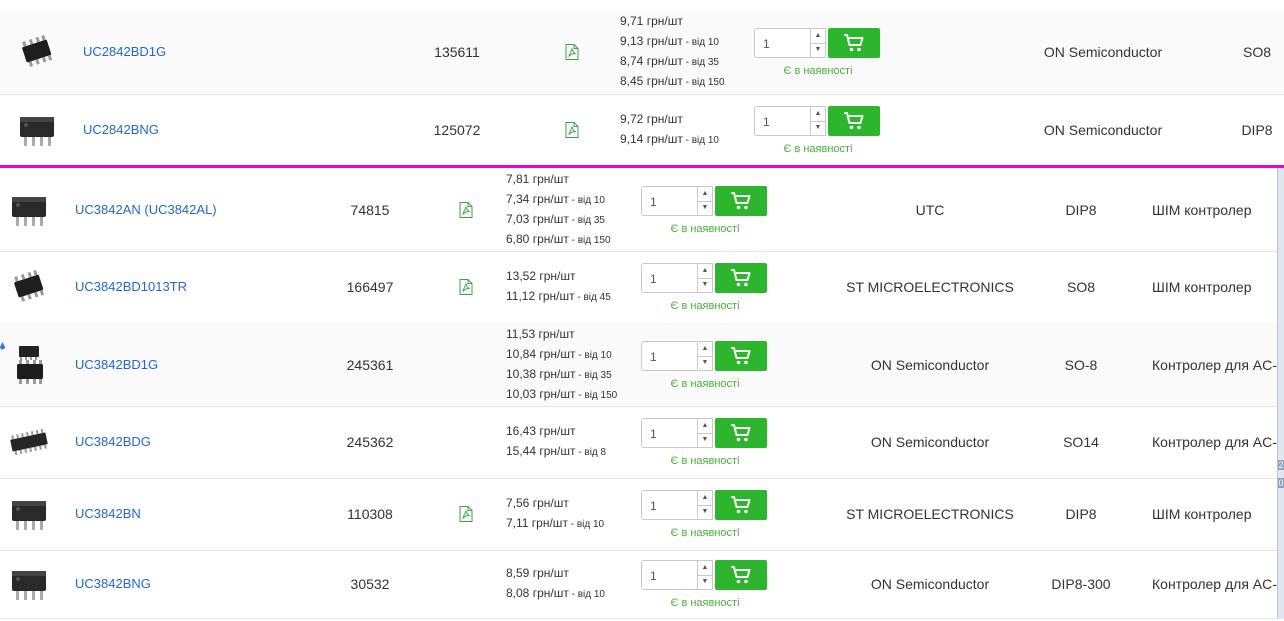 This screenshot has width=1284, height=621. What do you see at coordinates (1280, 393) in the screenshot?
I see `scrollbar-track` at bounding box center [1280, 393].